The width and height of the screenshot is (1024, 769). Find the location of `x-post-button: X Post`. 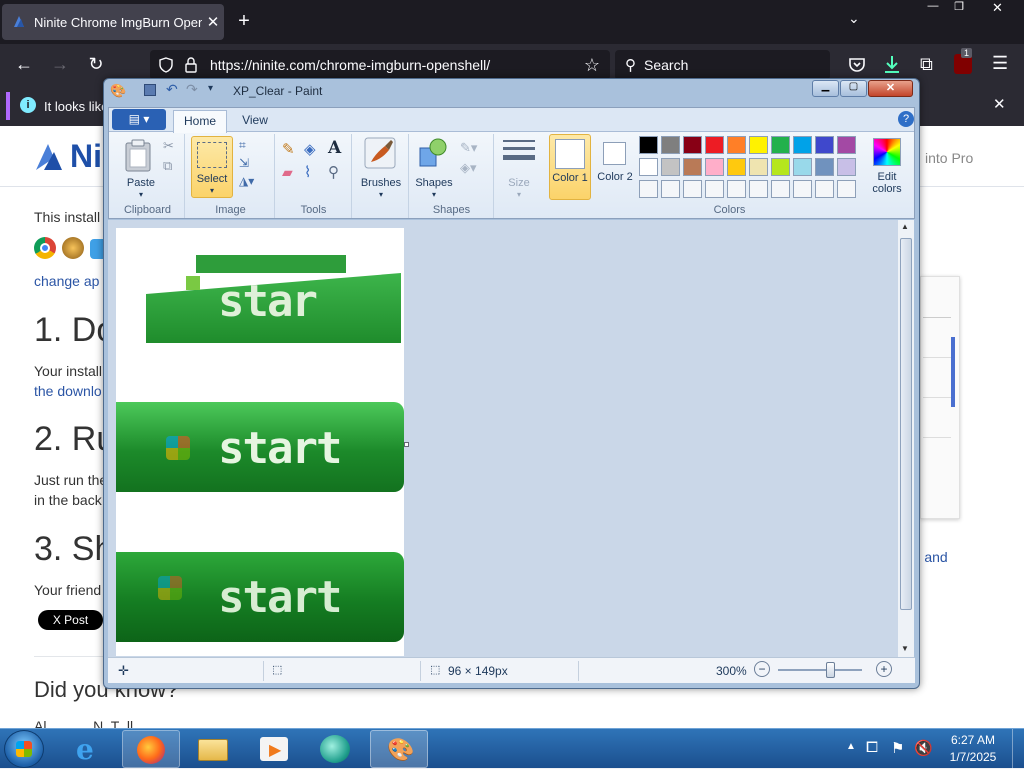

x-post-button: X Post is located at coordinates (70, 620).